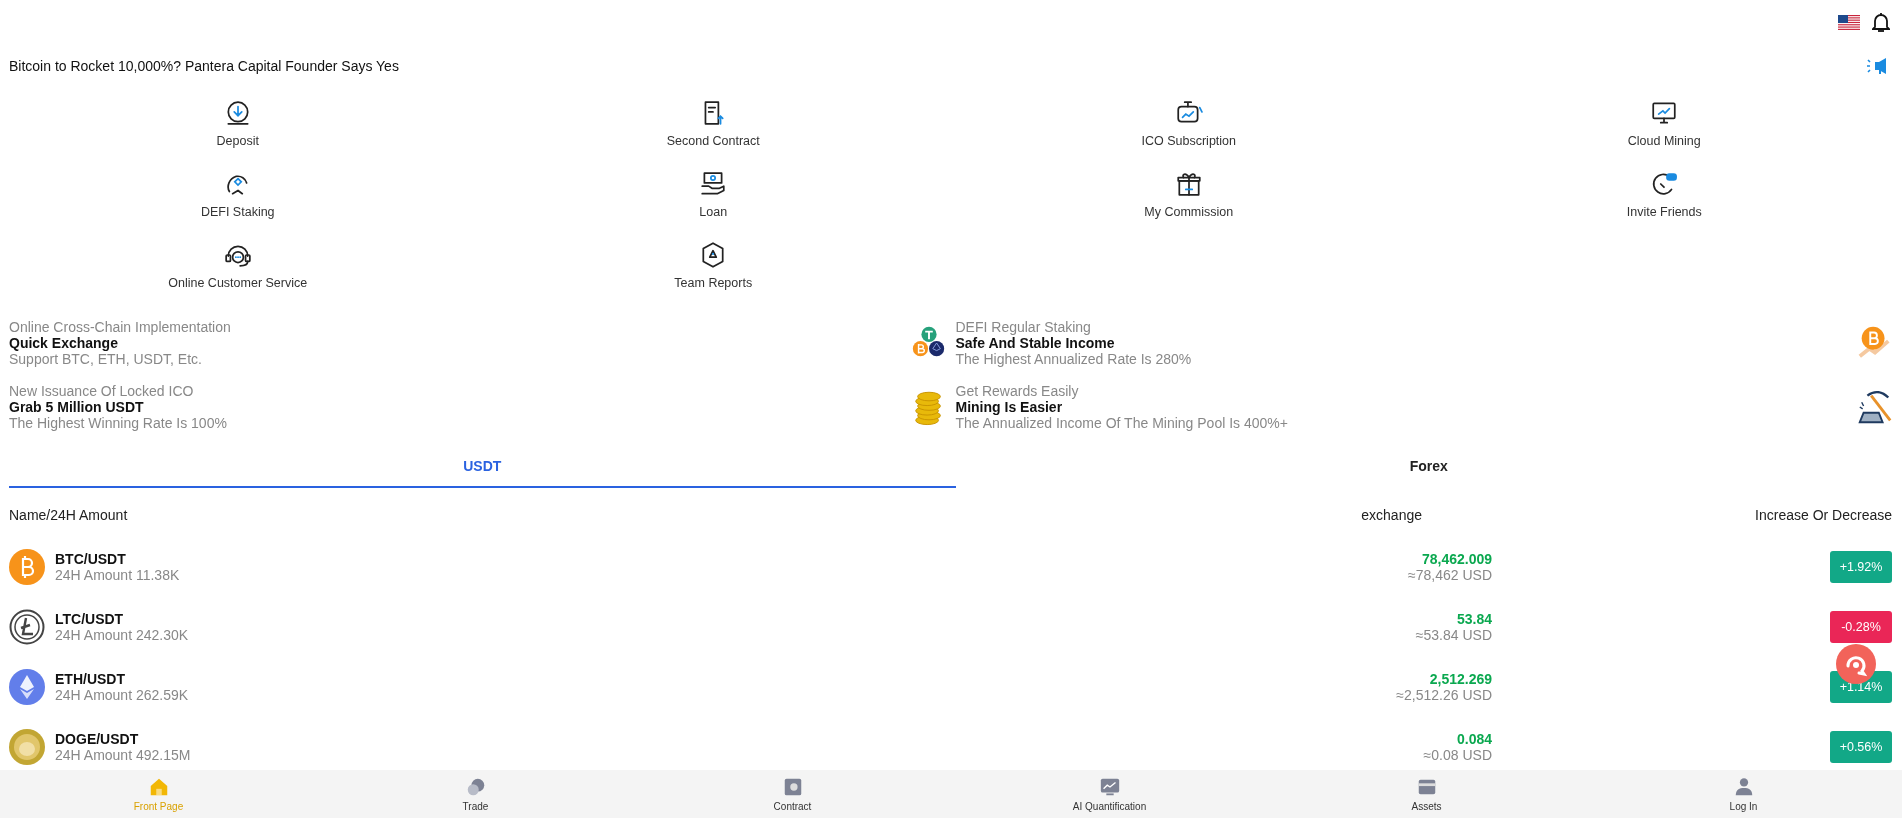  I want to click on promo-subtitle: Support BTC, ETH, USDT, Etc., so click(106, 359).